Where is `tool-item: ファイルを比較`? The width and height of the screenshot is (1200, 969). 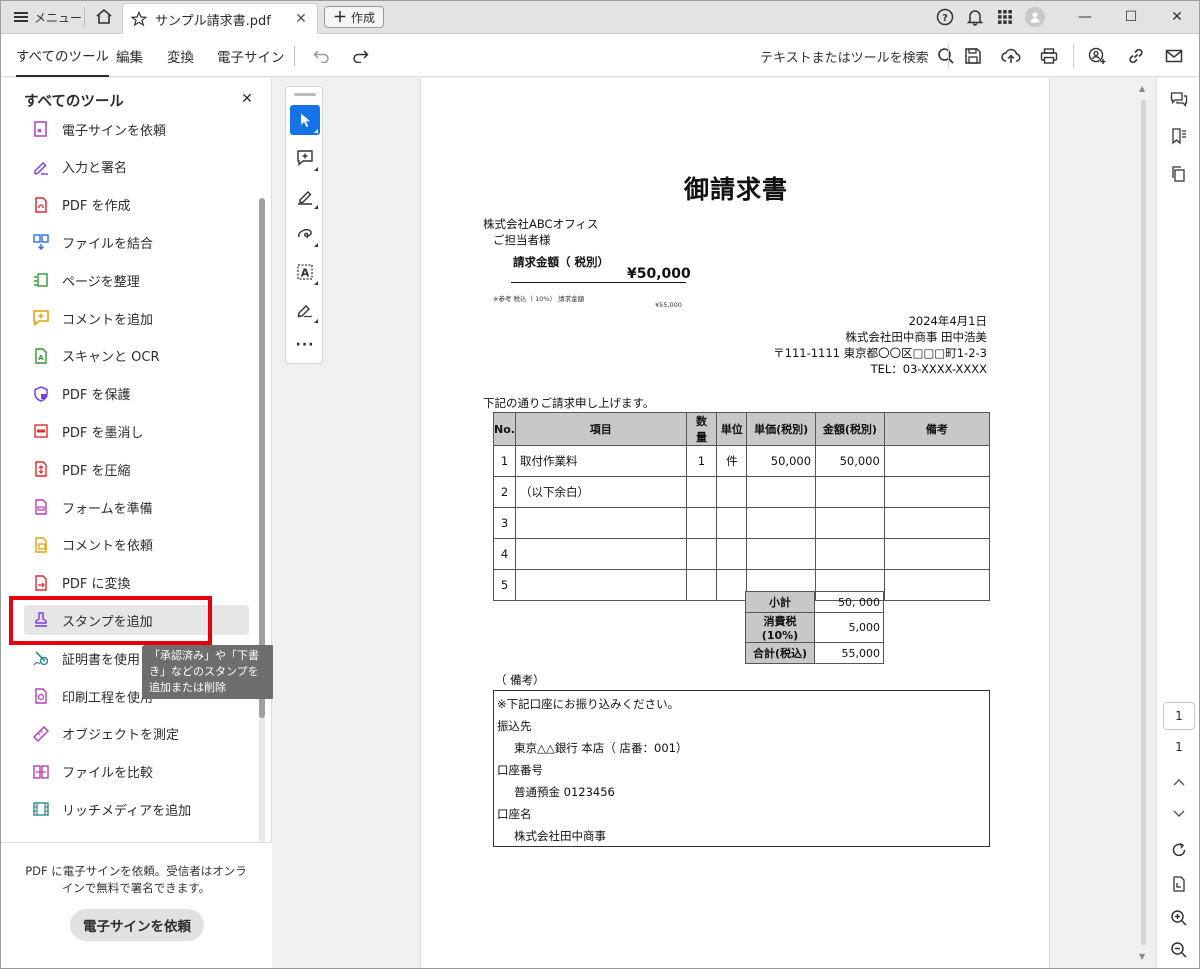
tool-item: ファイルを比較 is located at coordinates (136, 772).